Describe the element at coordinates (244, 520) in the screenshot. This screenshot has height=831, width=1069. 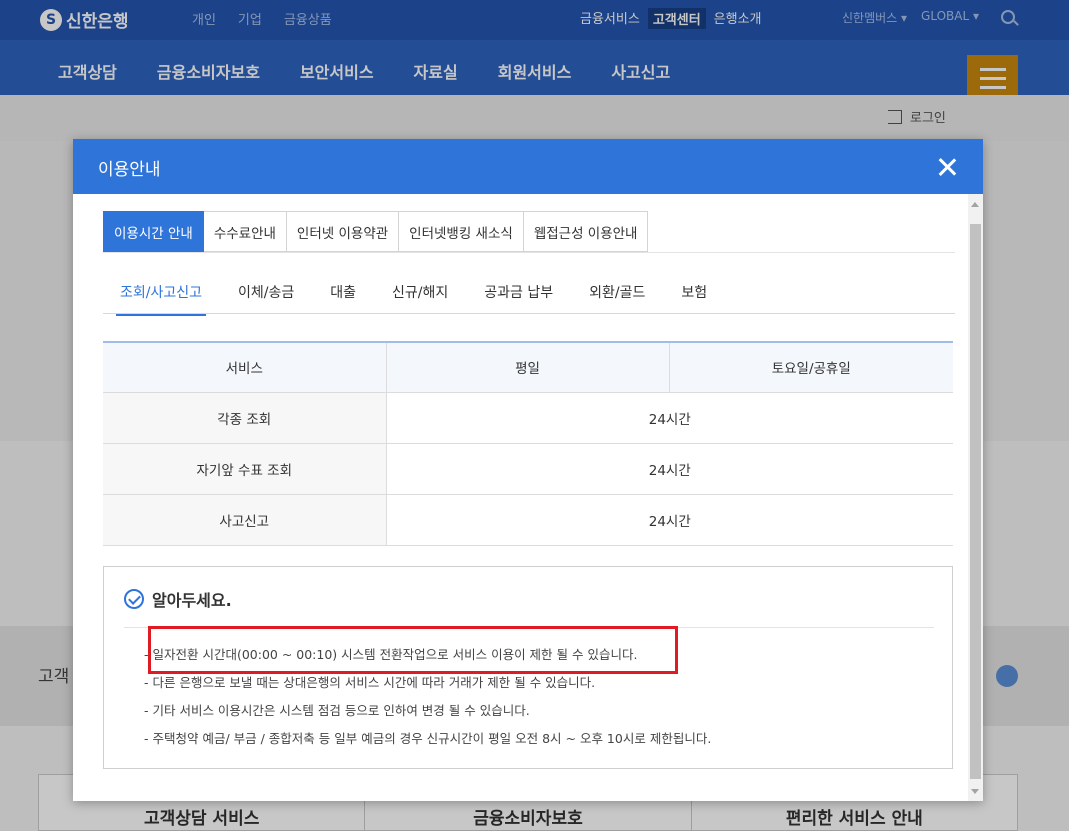
I see `row-service: 사고신고` at that location.